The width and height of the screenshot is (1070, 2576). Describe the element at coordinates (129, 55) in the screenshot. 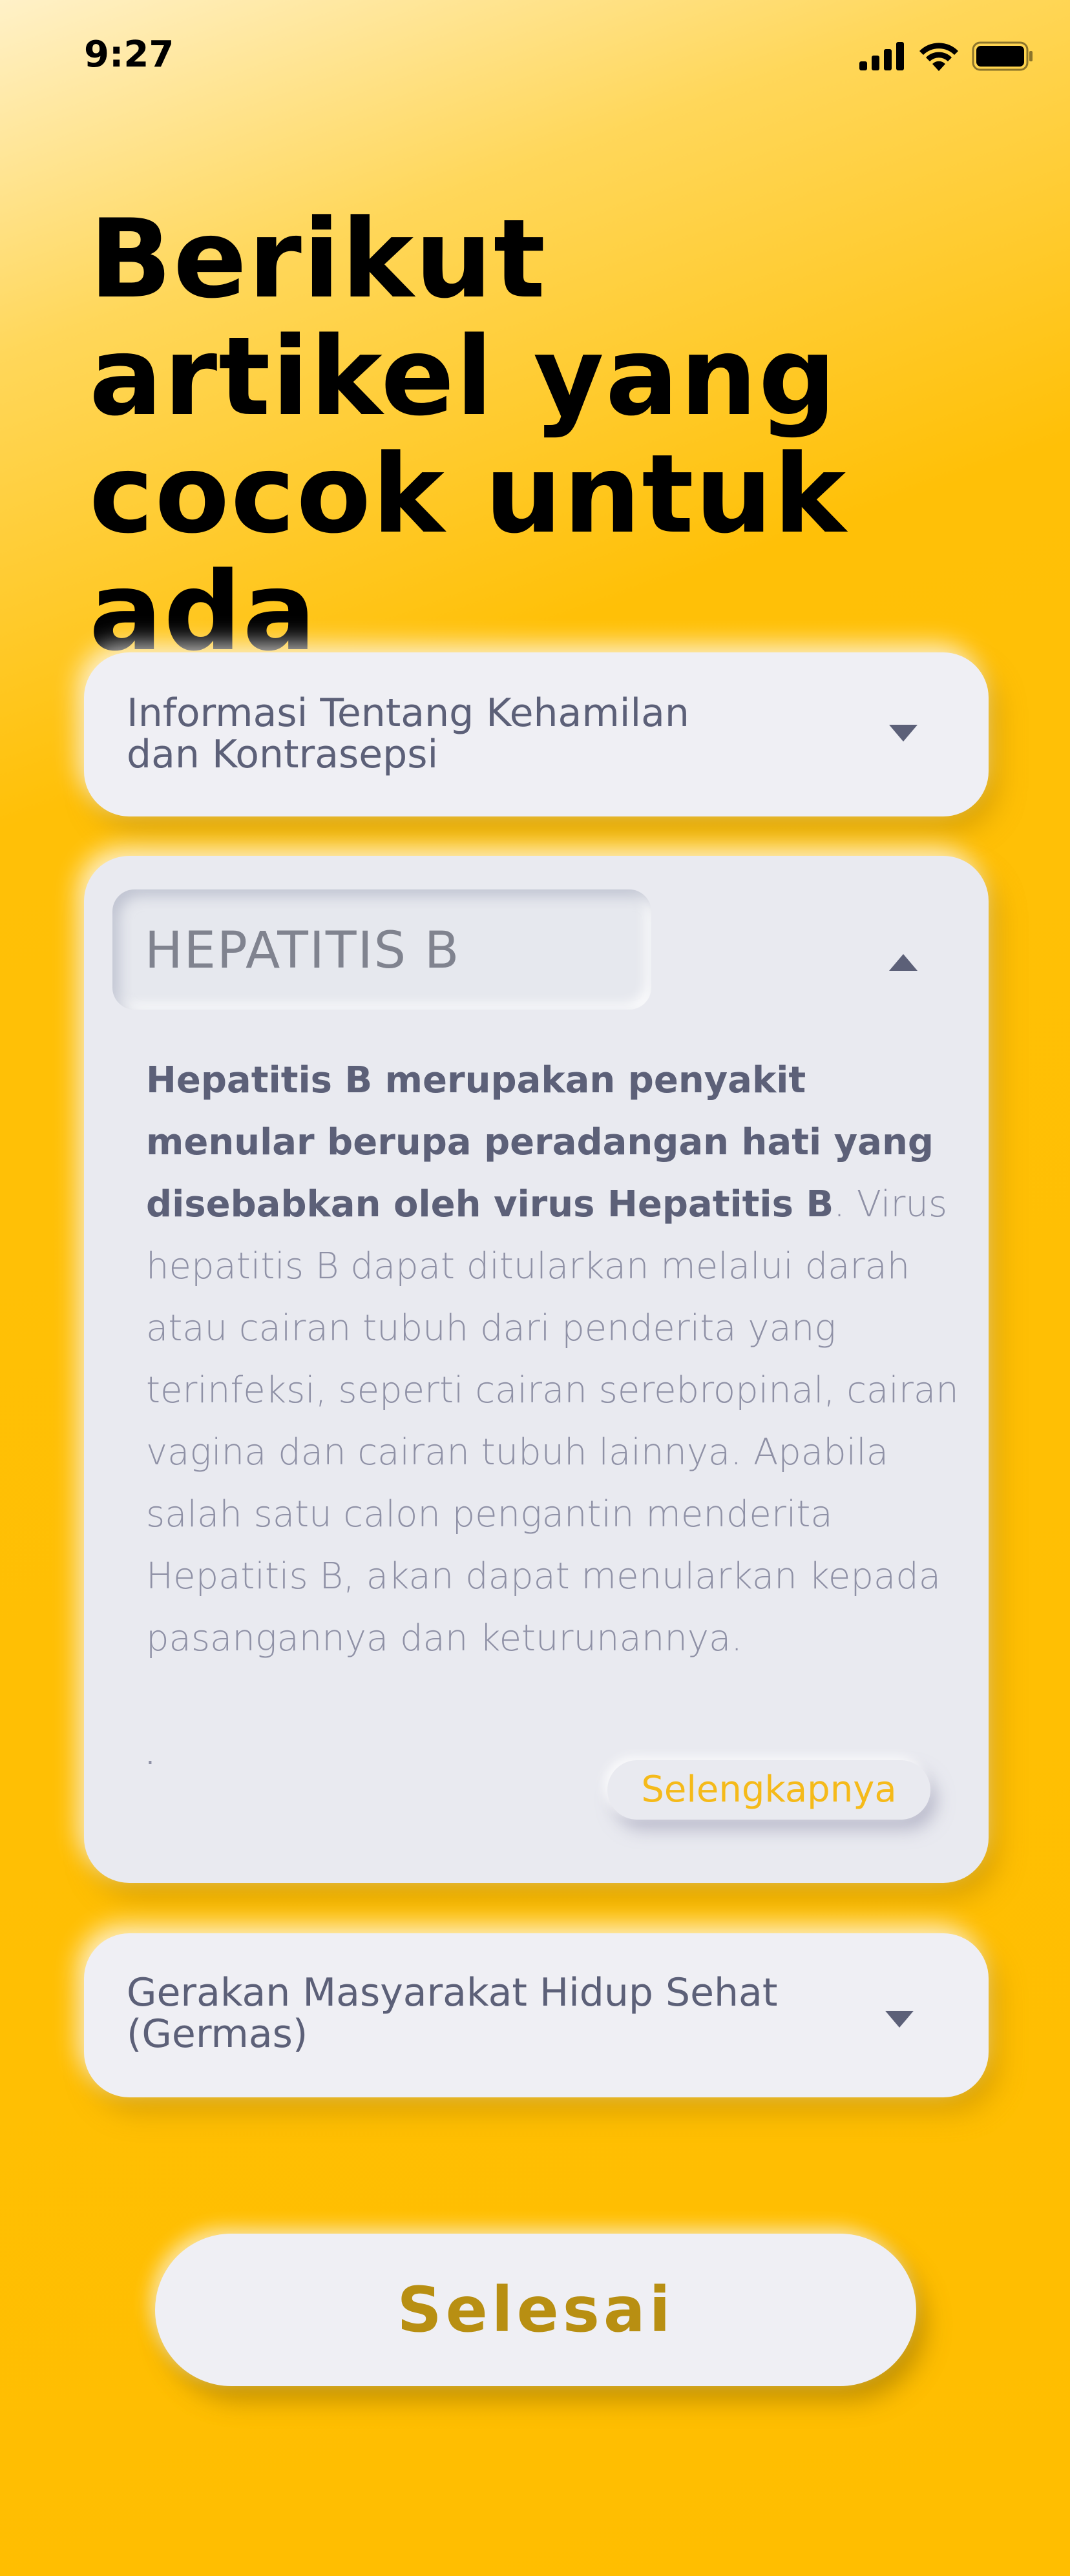

I see `status-time: 9:27` at that location.